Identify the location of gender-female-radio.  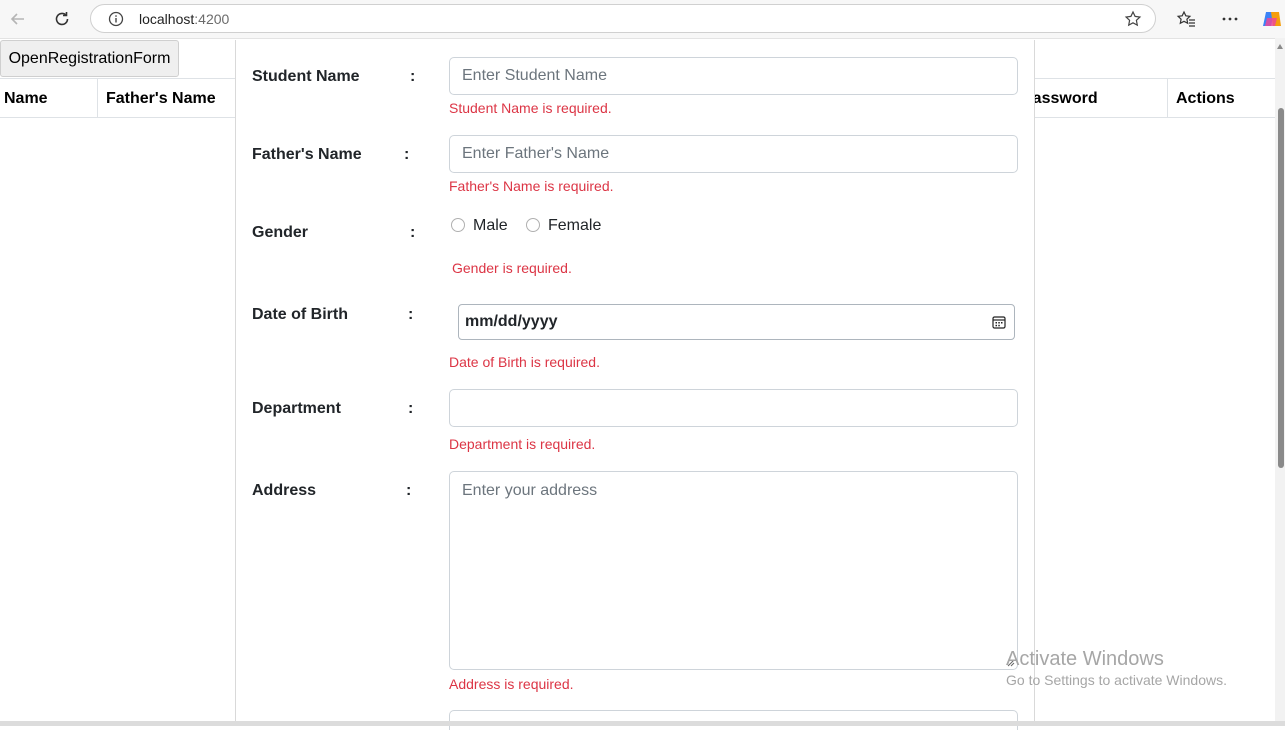
(533, 225).